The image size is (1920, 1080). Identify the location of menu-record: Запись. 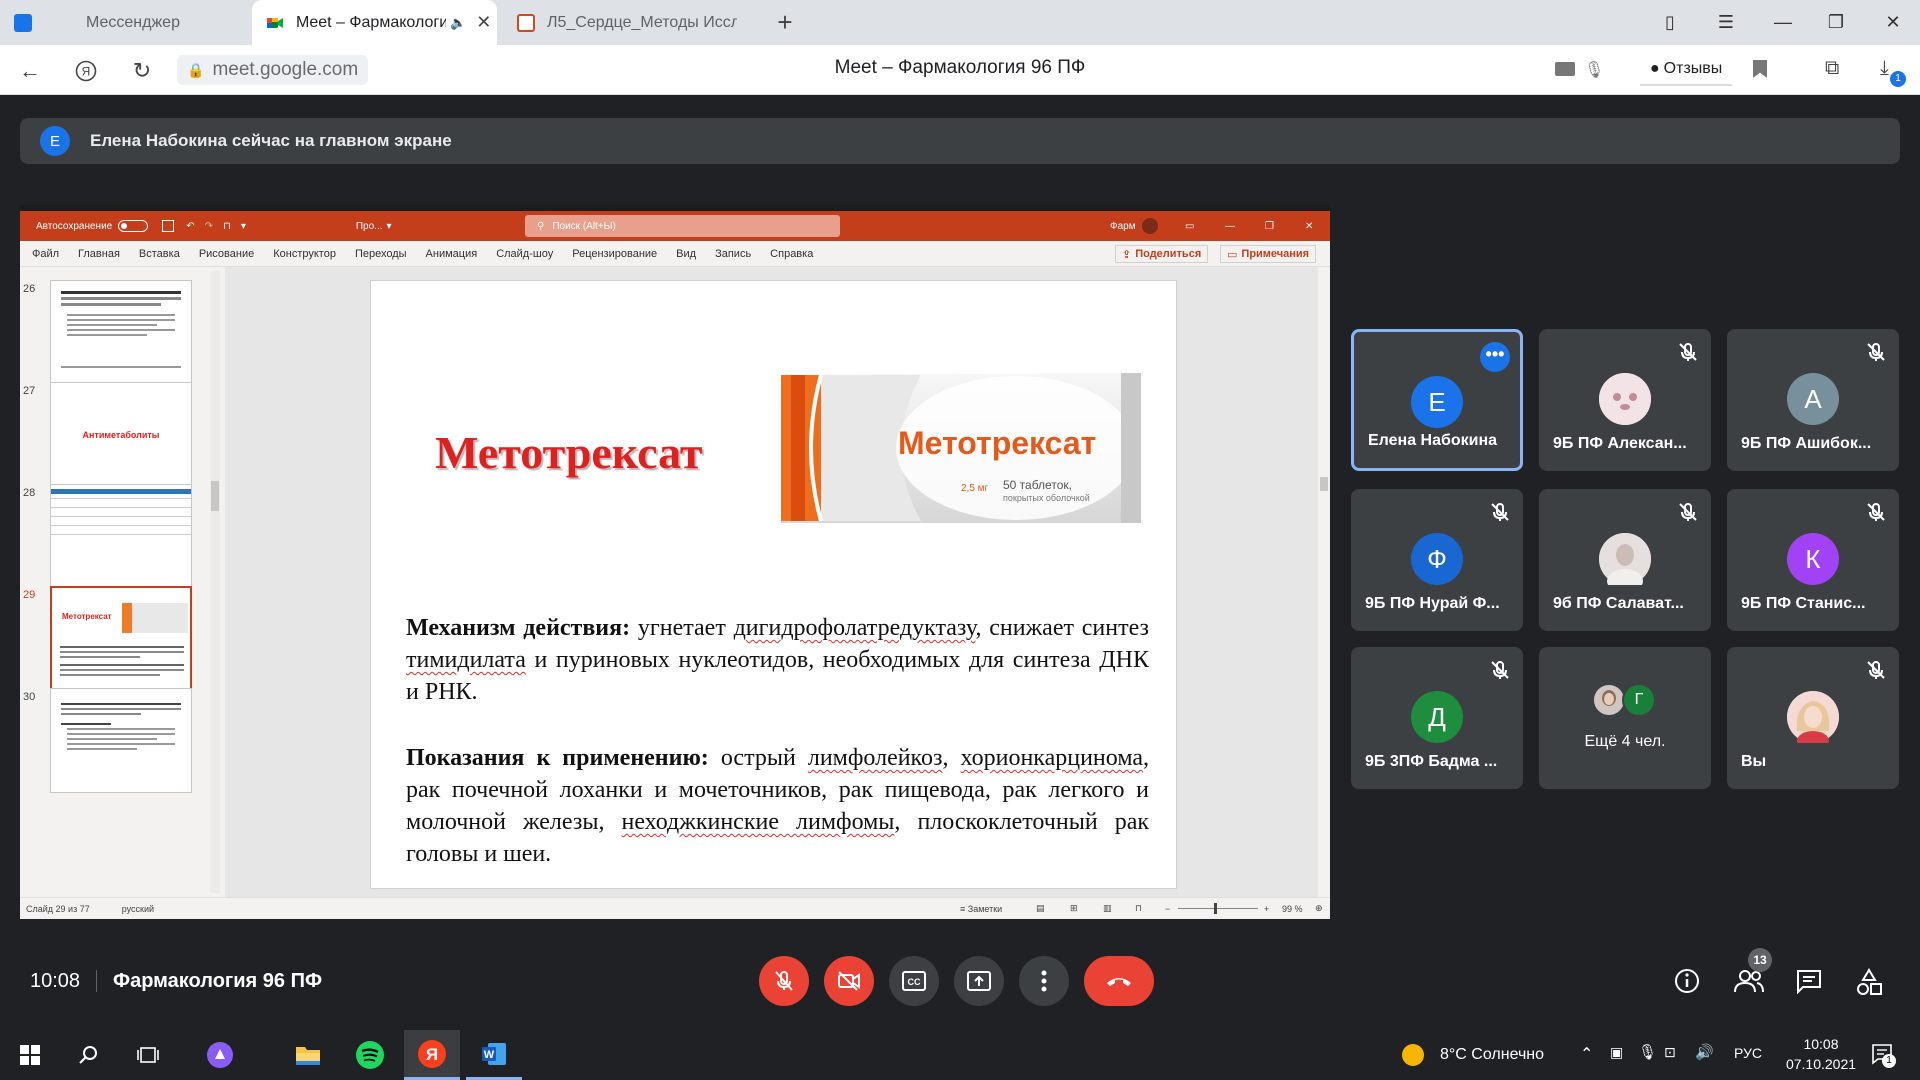
(733, 254).